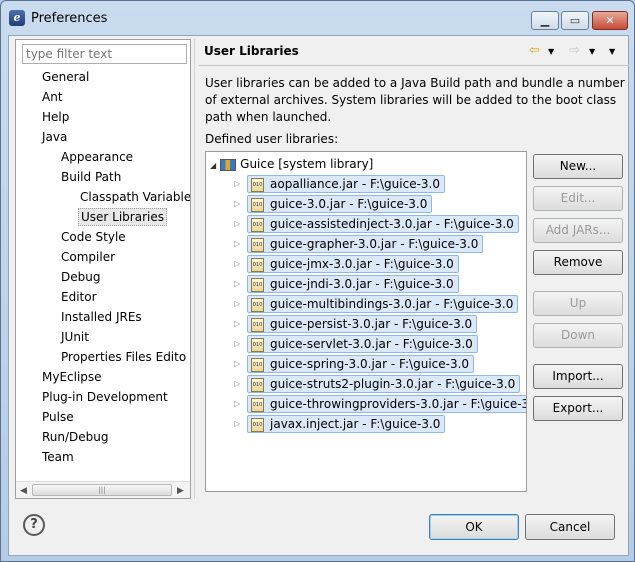 The image size is (635, 562). I want to click on scroll-right-icon: ▶, so click(180, 491).